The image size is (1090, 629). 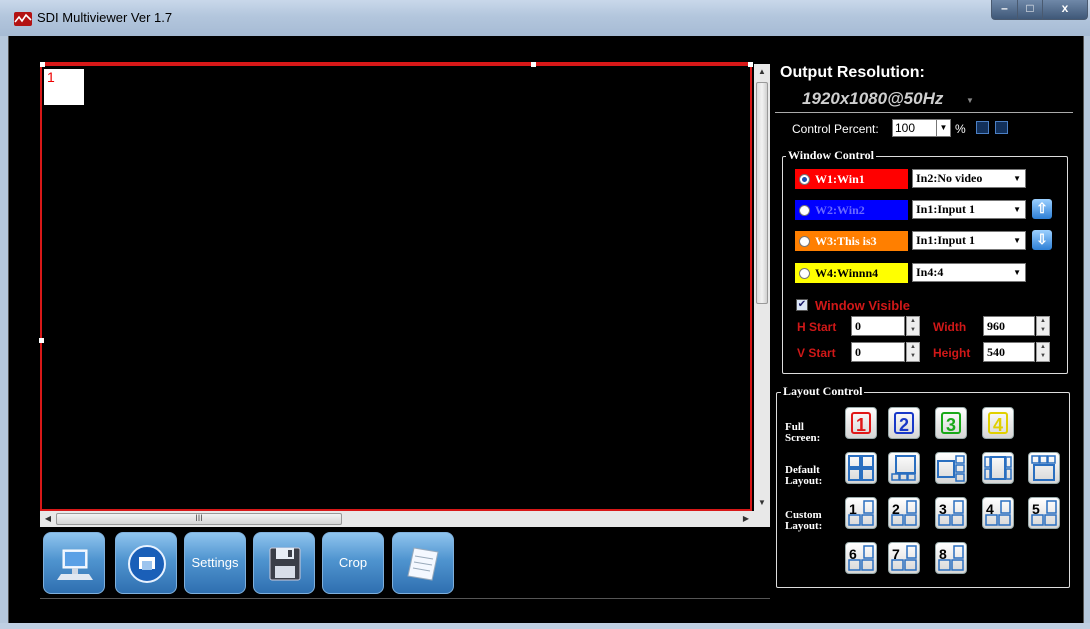 What do you see at coordinates (284, 563) in the screenshot?
I see `save-button` at bounding box center [284, 563].